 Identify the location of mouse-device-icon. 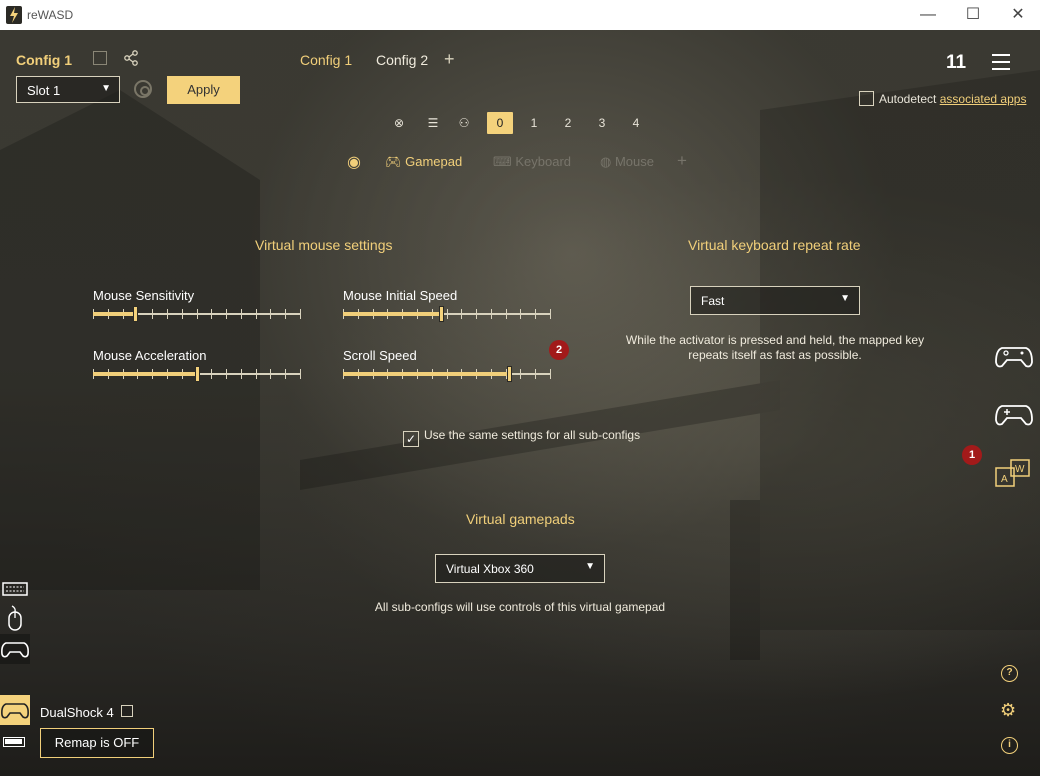
(15, 619).